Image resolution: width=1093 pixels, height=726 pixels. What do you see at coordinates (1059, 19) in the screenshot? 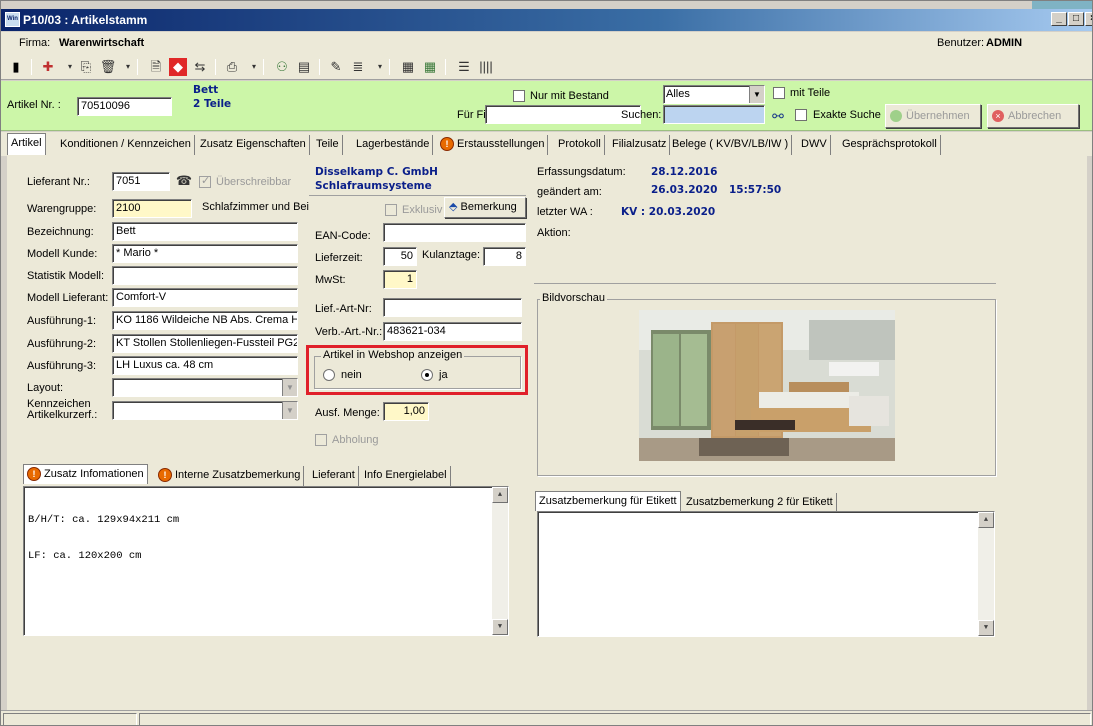
I see `minimize-button: _` at bounding box center [1059, 19].